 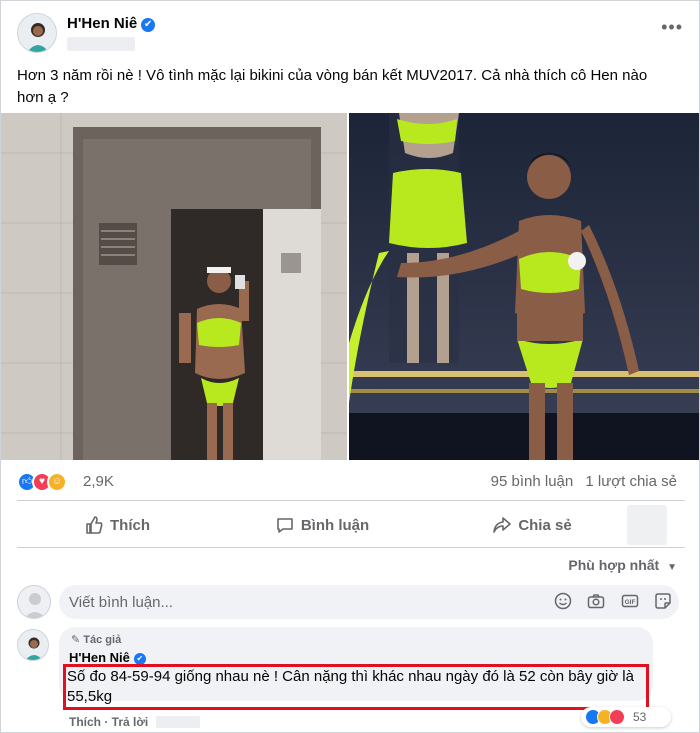 I want to click on gif-icon: GIF, so click(x=630, y=602).